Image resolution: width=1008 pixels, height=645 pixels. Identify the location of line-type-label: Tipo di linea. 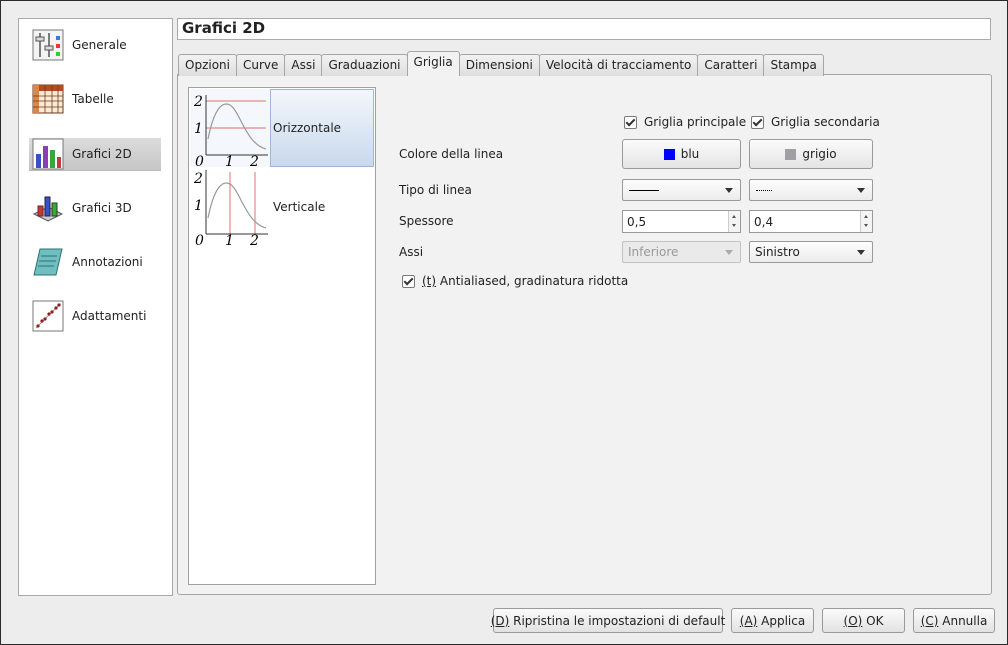
(435, 190).